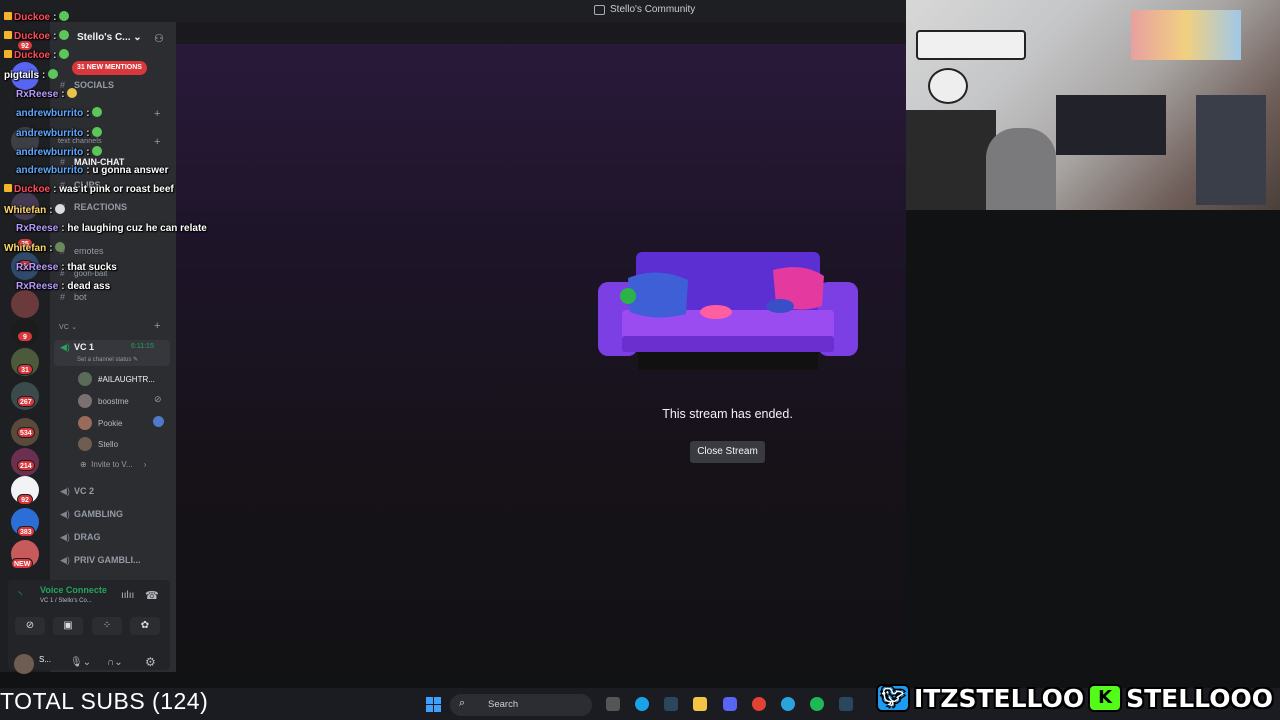  Describe the element at coordinates (521, 705) in the screenshot. I see `taskbar-search: Search` at that location.